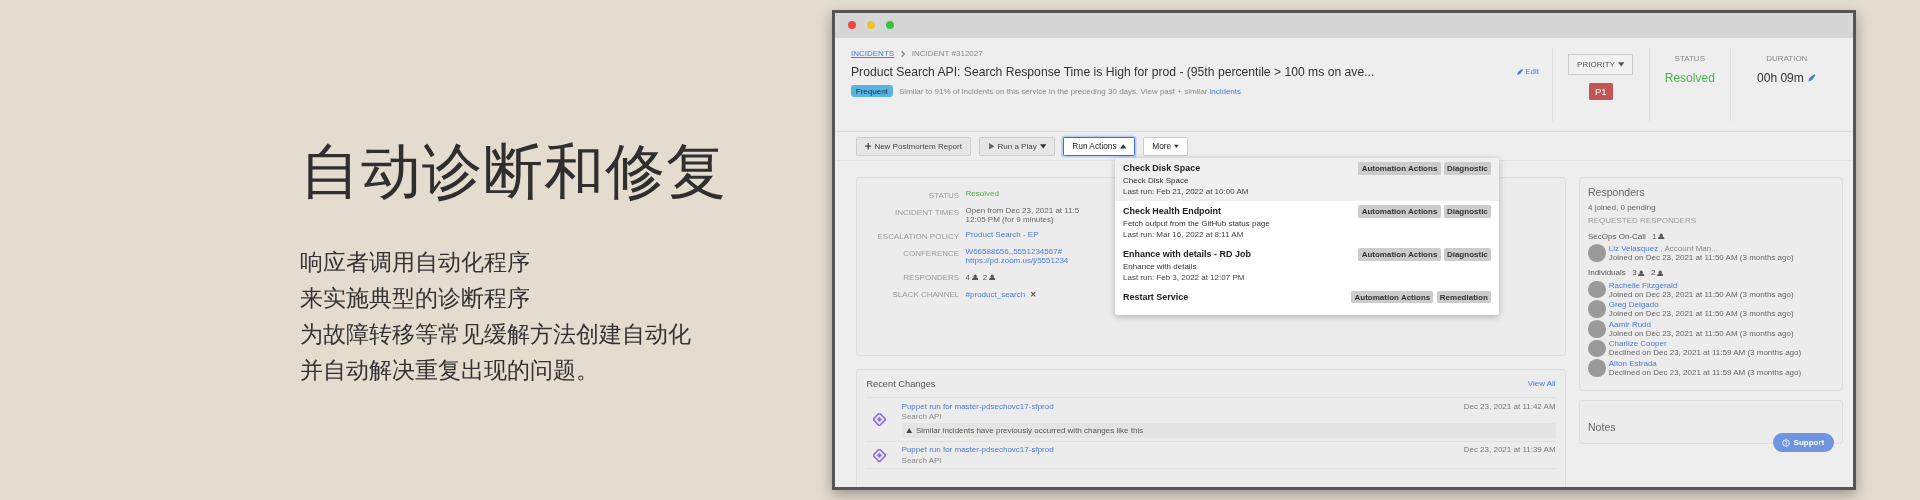  Describe the element at coordinates (1156, 297) in the screenshot. I see `action-name: Restart Service` at that location.